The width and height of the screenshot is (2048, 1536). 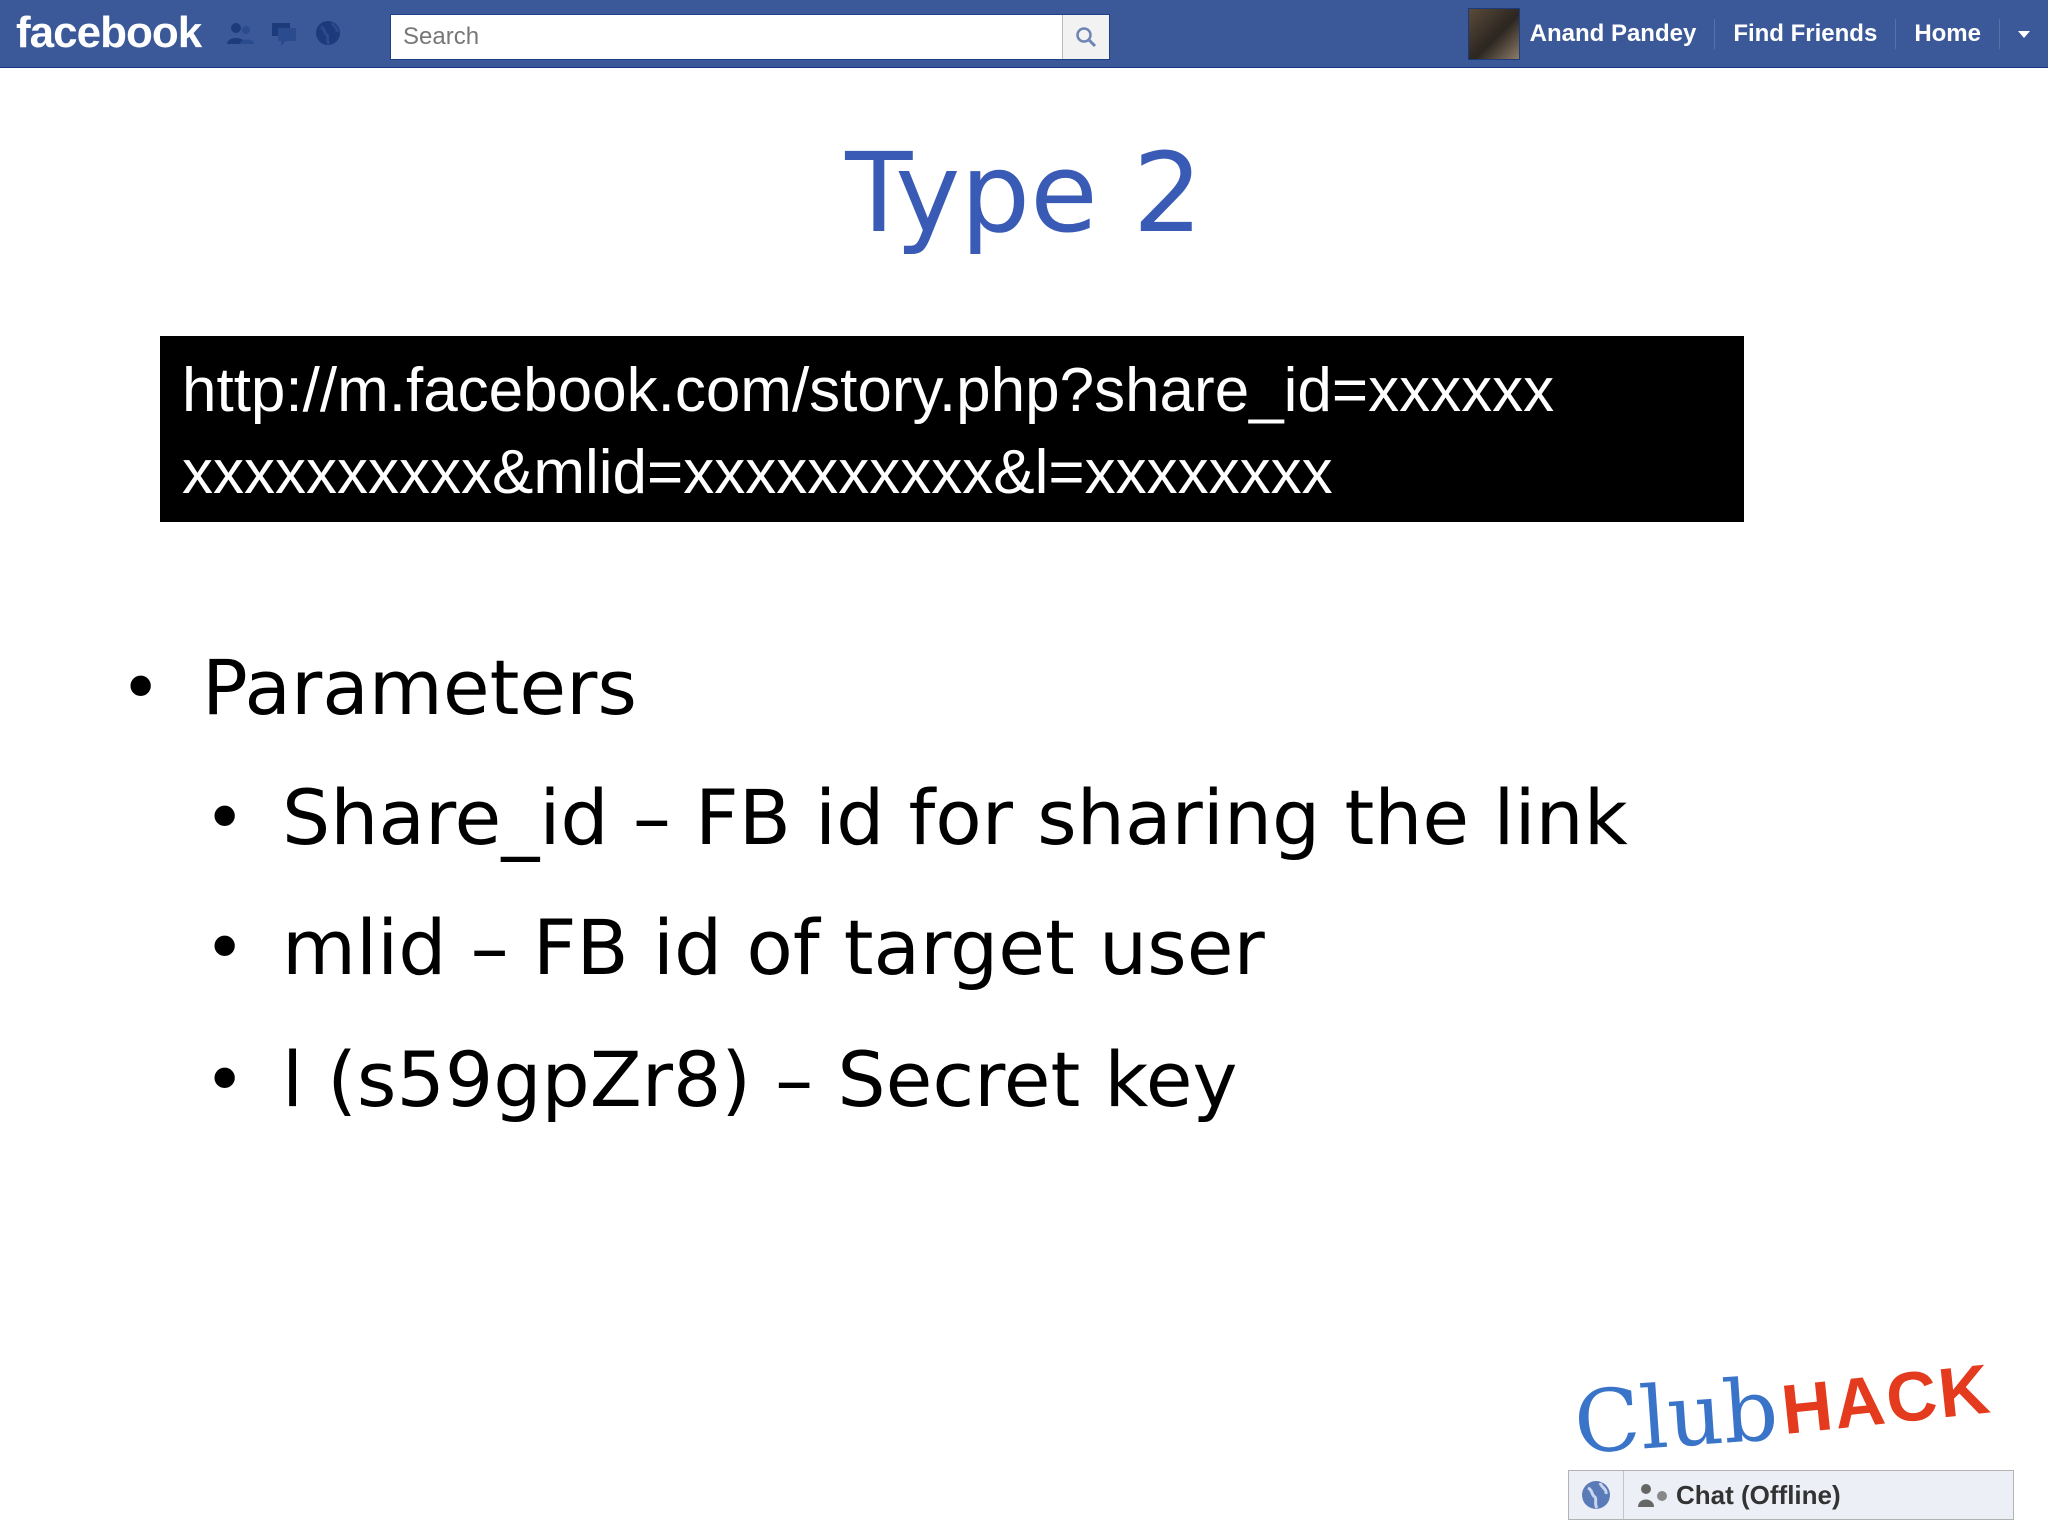 What do you see at coordinates (955, 817) in the screenshot?
I see `bullet-text: Share_id – FB id for sharing the link` at bounding box center [955, 817].